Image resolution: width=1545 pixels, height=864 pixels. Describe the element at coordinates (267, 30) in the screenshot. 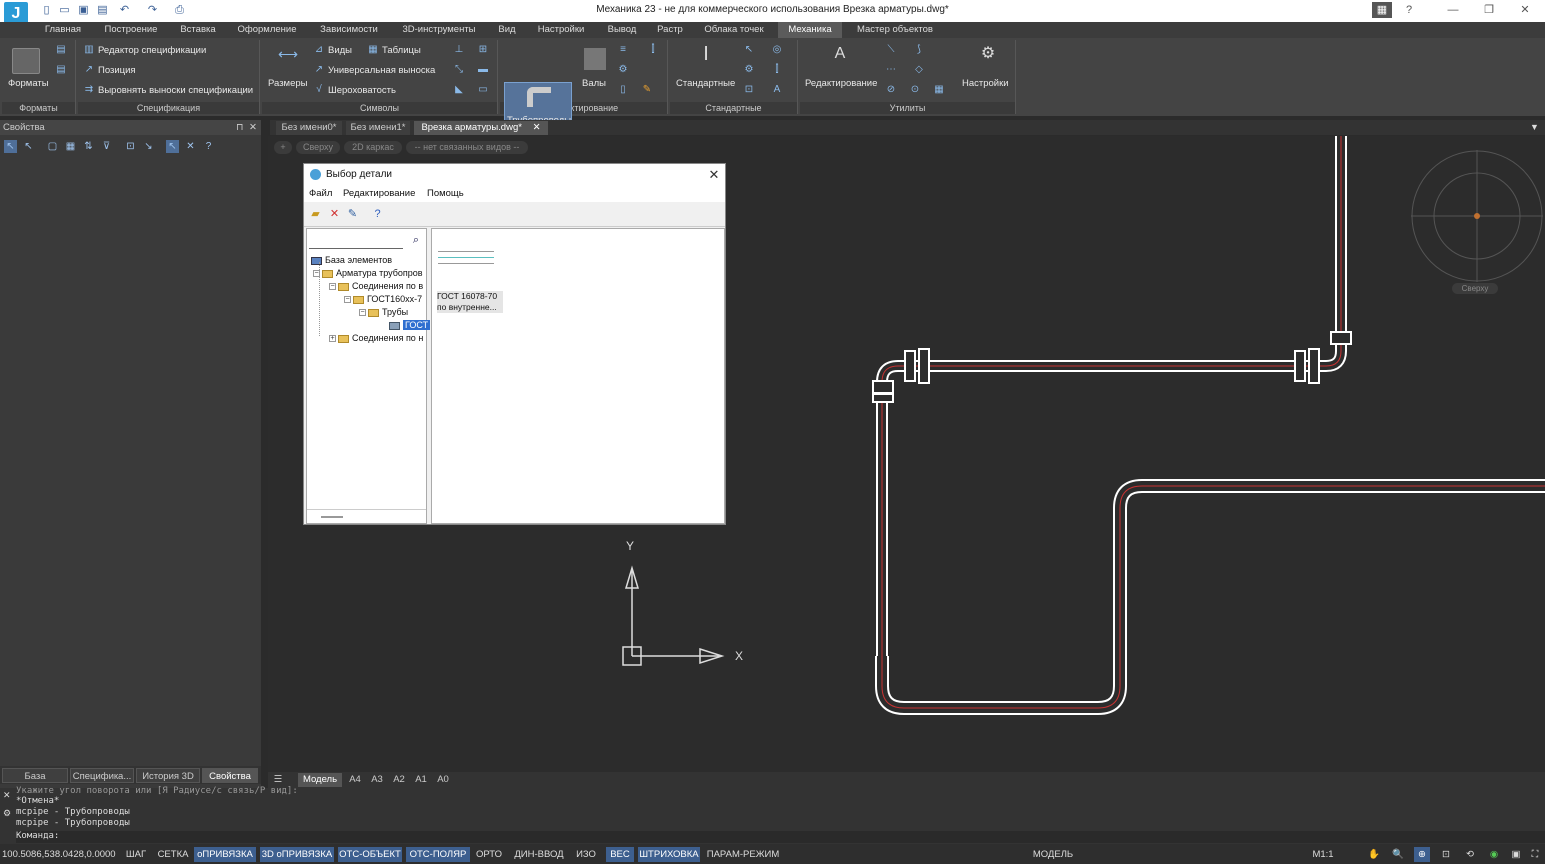

I see `tab-annotate: Оформление` at that location.